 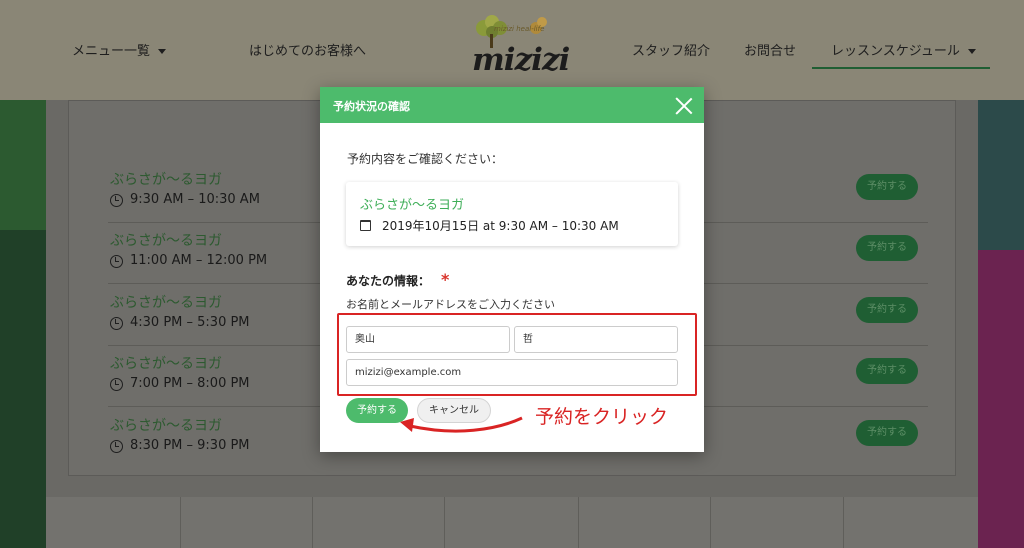 What do you see at coordinates (111, 51) in the screenshot?
I see `nav-menu-list-label: メニュー一覧` at bounding box center [111, 51].